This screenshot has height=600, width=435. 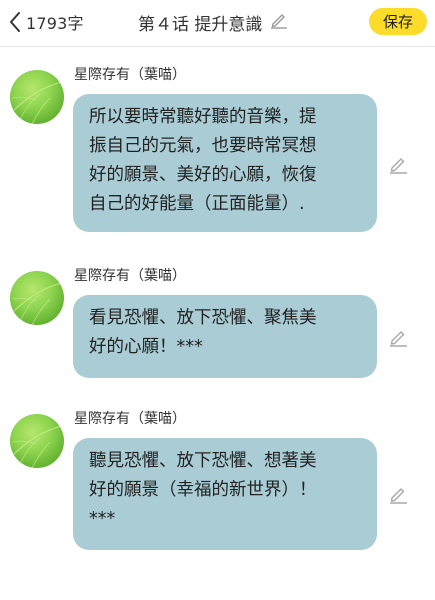 I want to click on chevron-left-icon, so click(x=15, y=22).